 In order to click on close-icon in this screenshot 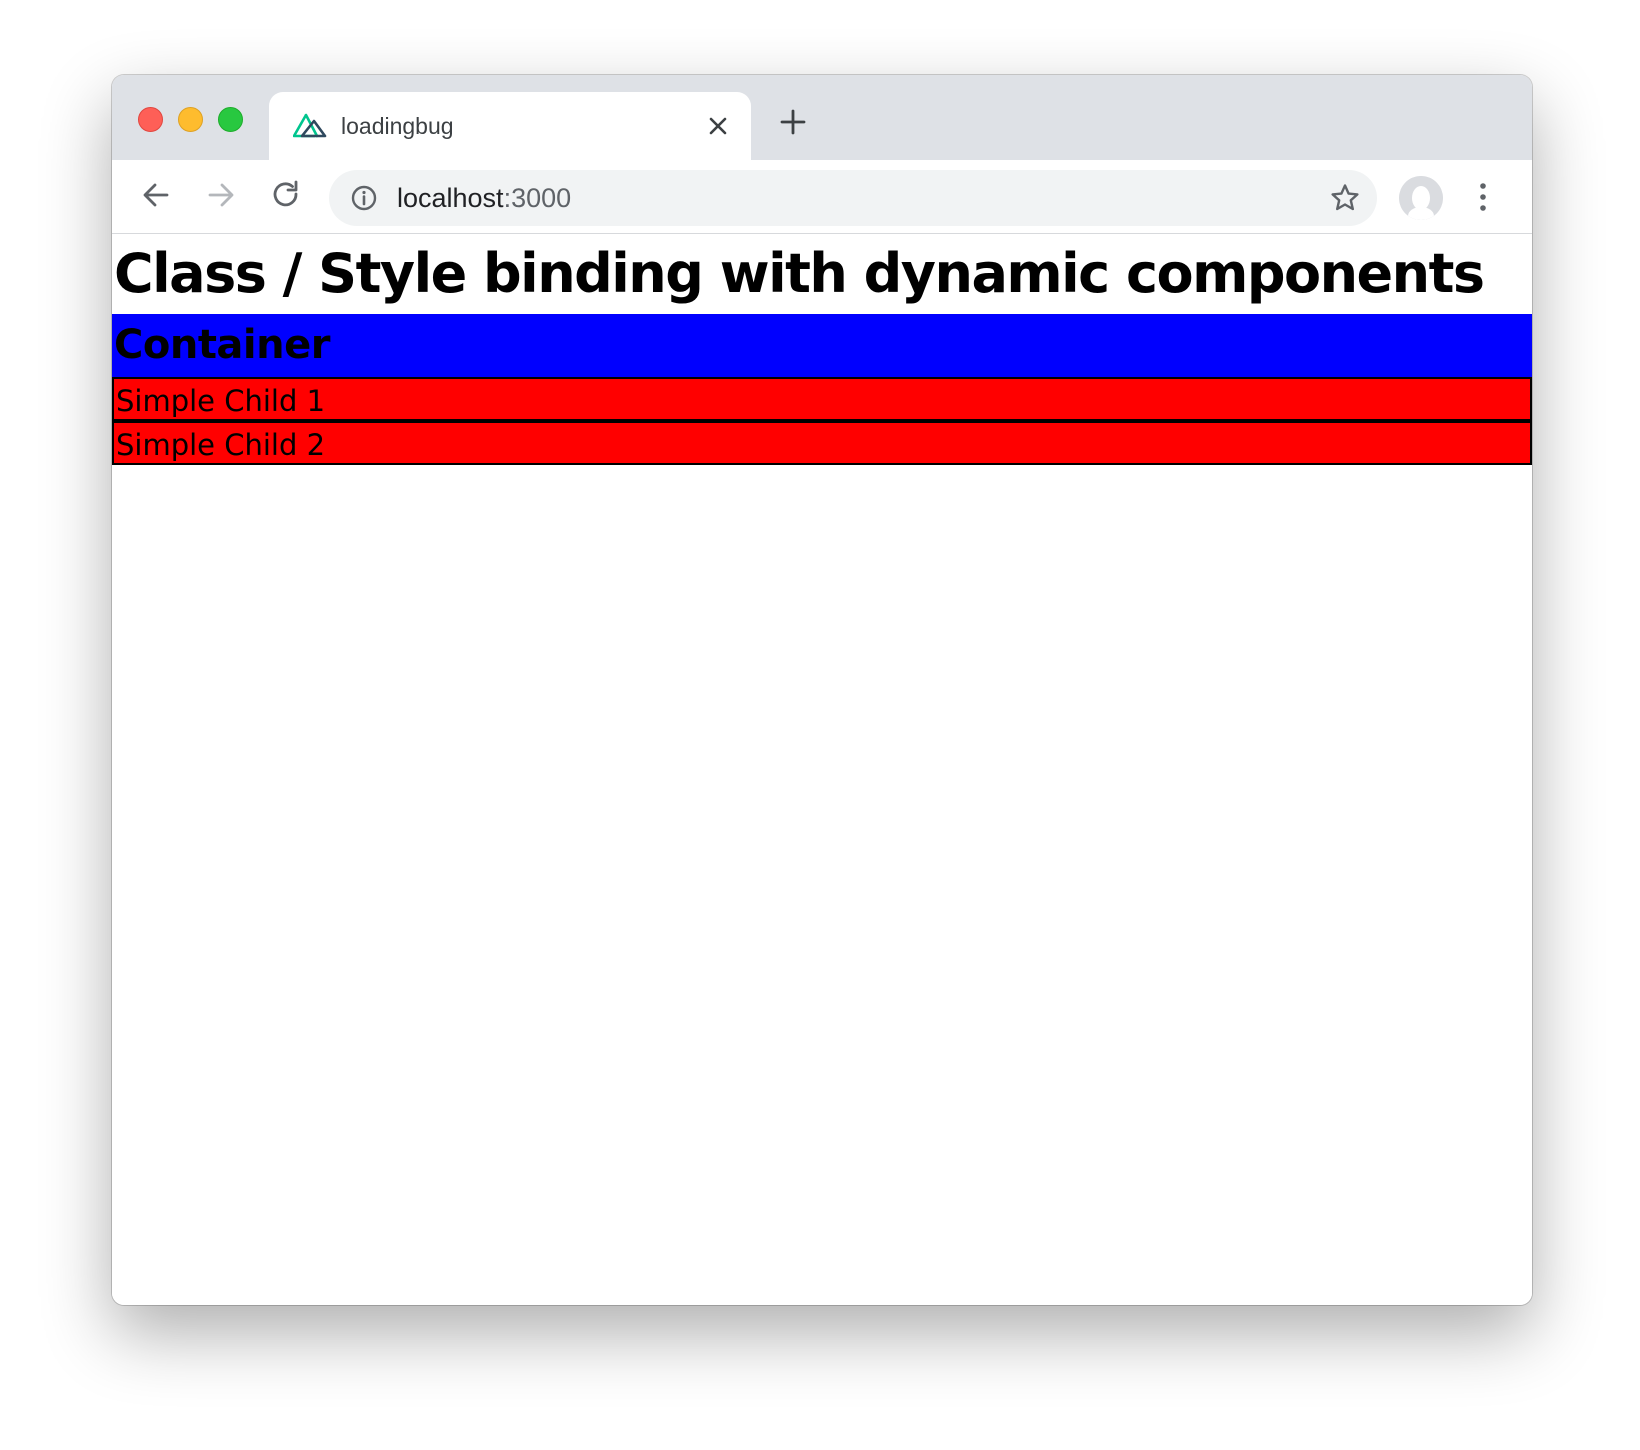, I will do `click(718, 126)`.